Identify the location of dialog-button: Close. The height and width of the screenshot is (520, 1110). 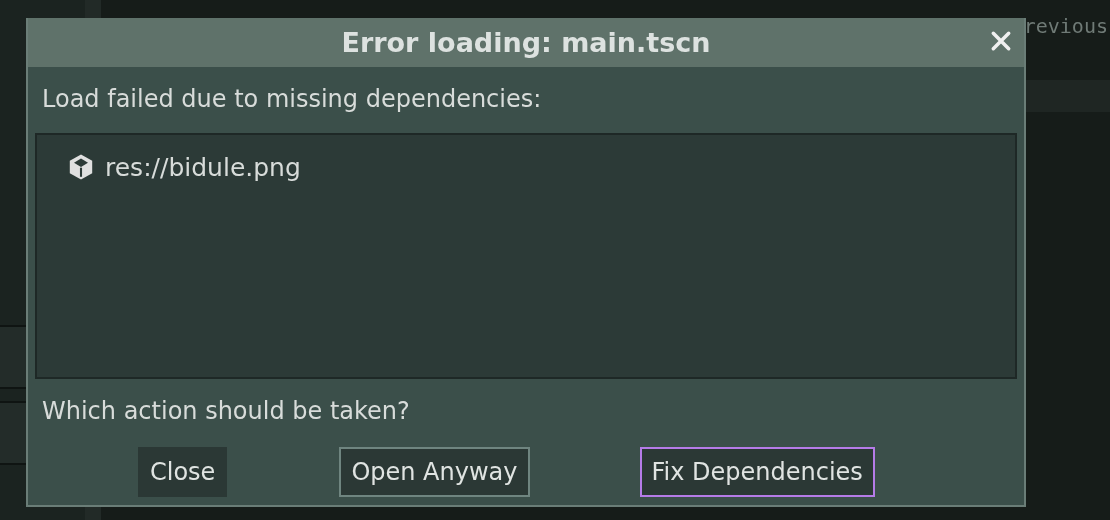
(183, 472).